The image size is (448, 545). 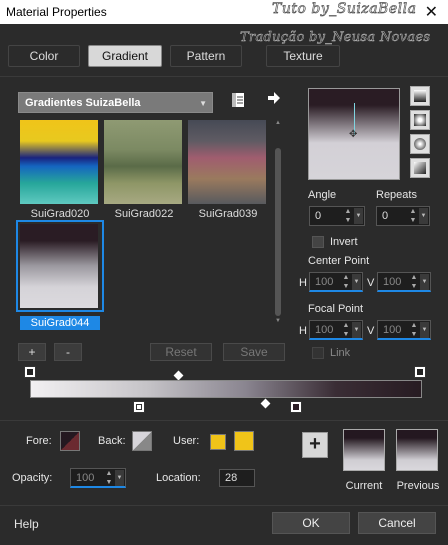 What do you see at coordinates (98, 478) in the screenshot?
I see `opacity-spinner: 100 ▲ ▼ ▼` at bounding box center [98, 478].